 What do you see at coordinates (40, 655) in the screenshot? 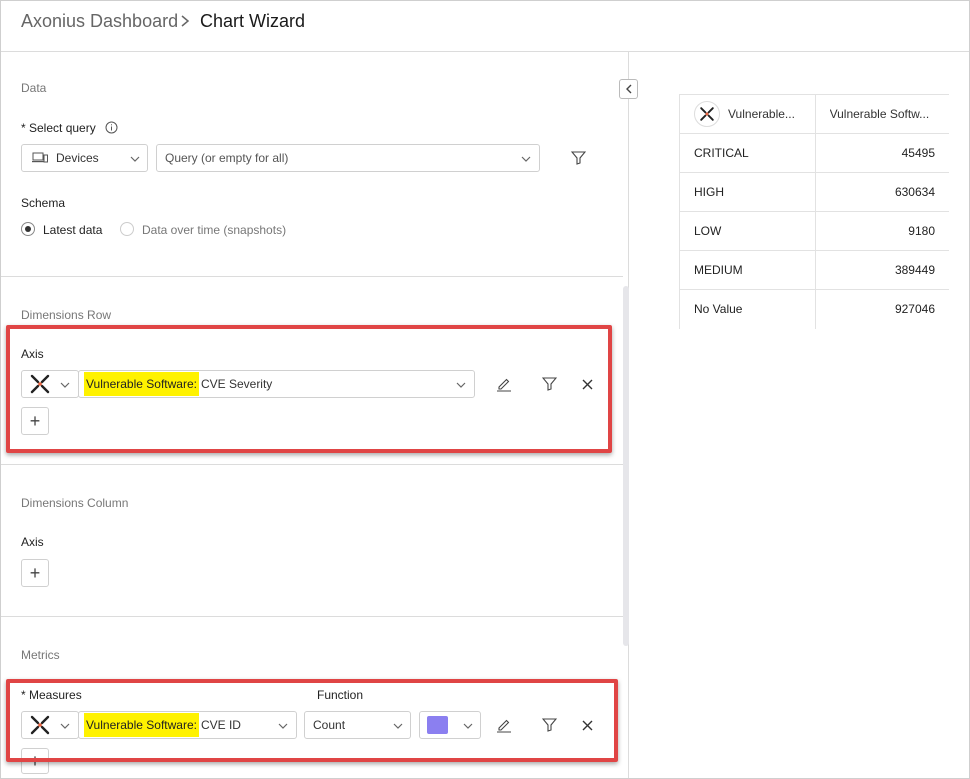
I see `metrics-title: Metrics` at bounding box center [40, 655].